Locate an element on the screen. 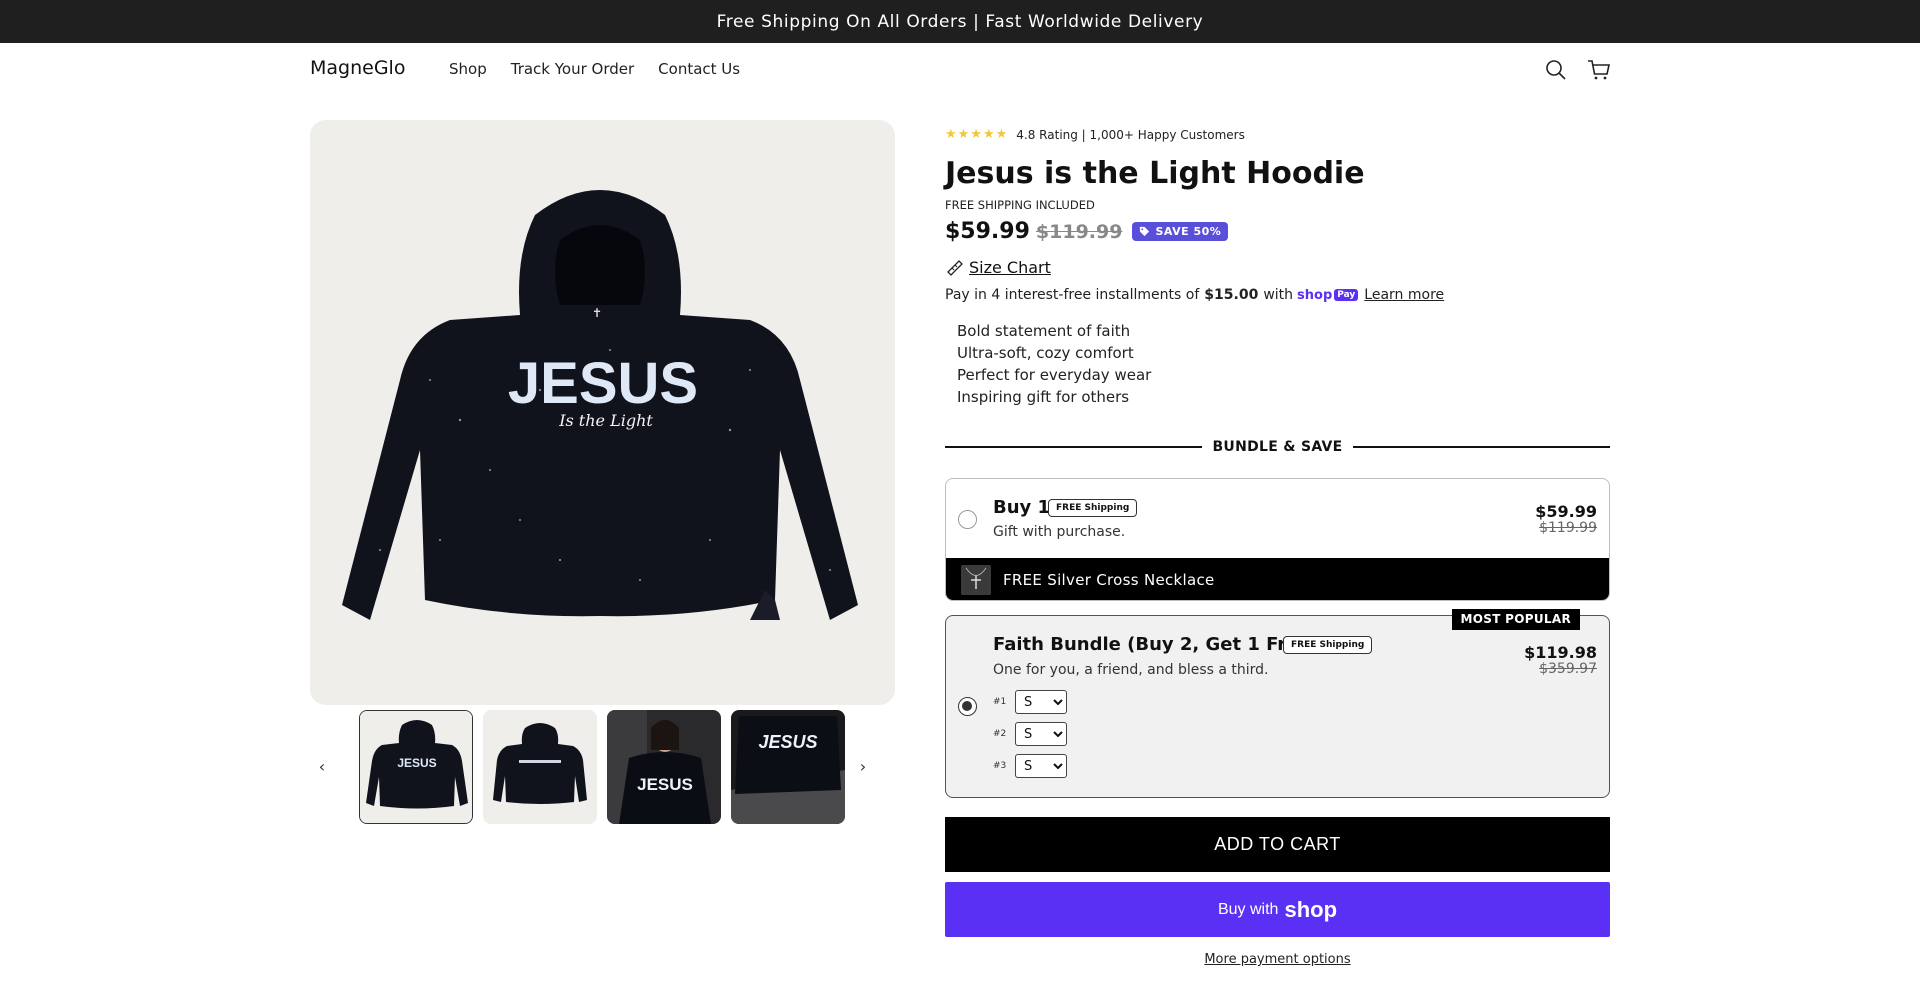  search-icon is located at coordinates (1556, 70).